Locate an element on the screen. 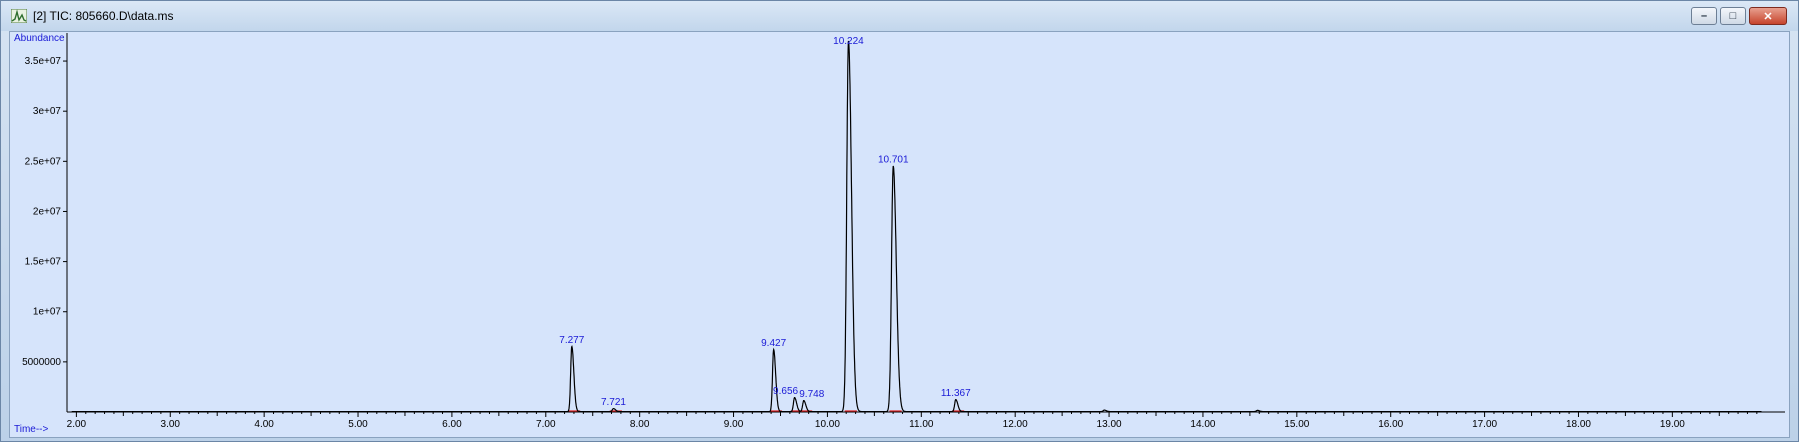  y-tick-label: 1.5e+07 is located at coordinates (43, 262).